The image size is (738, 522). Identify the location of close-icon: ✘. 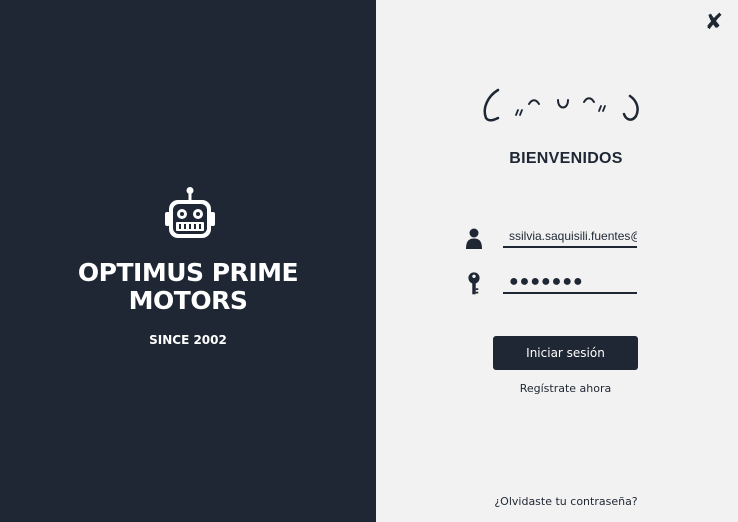
(714, 23).